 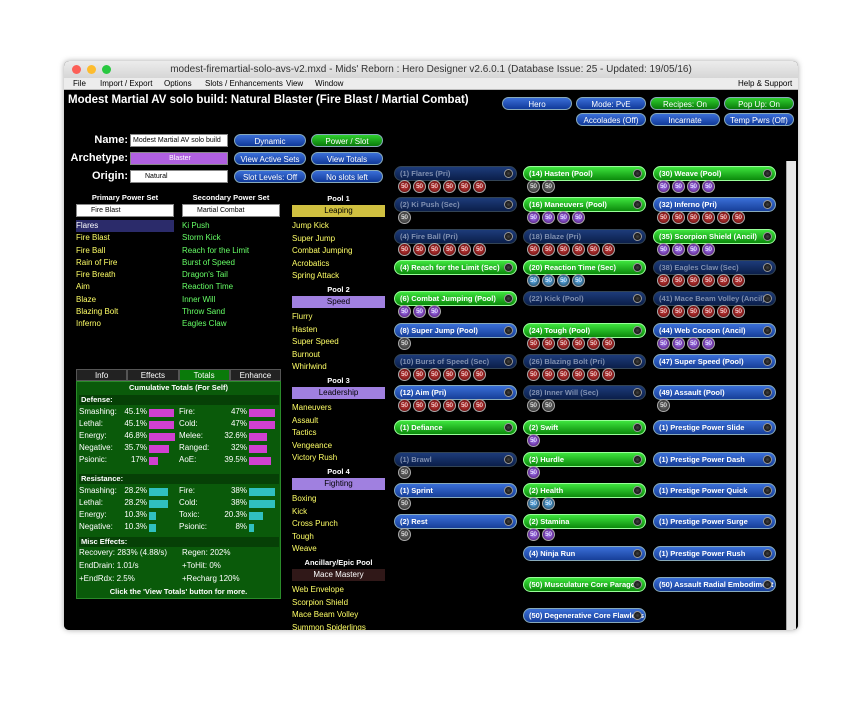 What do you see at coordinates (714, 490) in the screenshot?
I see `power-slot: (1) Prestige Power Quick` at bounding box center [714, 490].